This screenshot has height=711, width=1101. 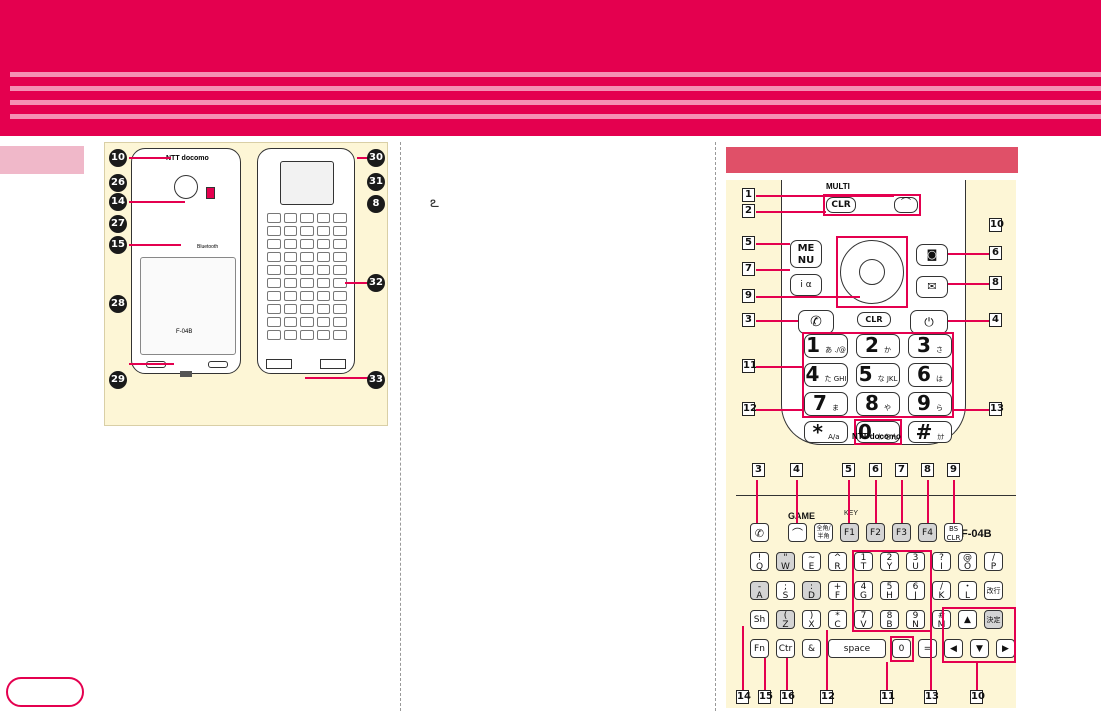 I want to click on charge-port, so click(x=186, y=374).